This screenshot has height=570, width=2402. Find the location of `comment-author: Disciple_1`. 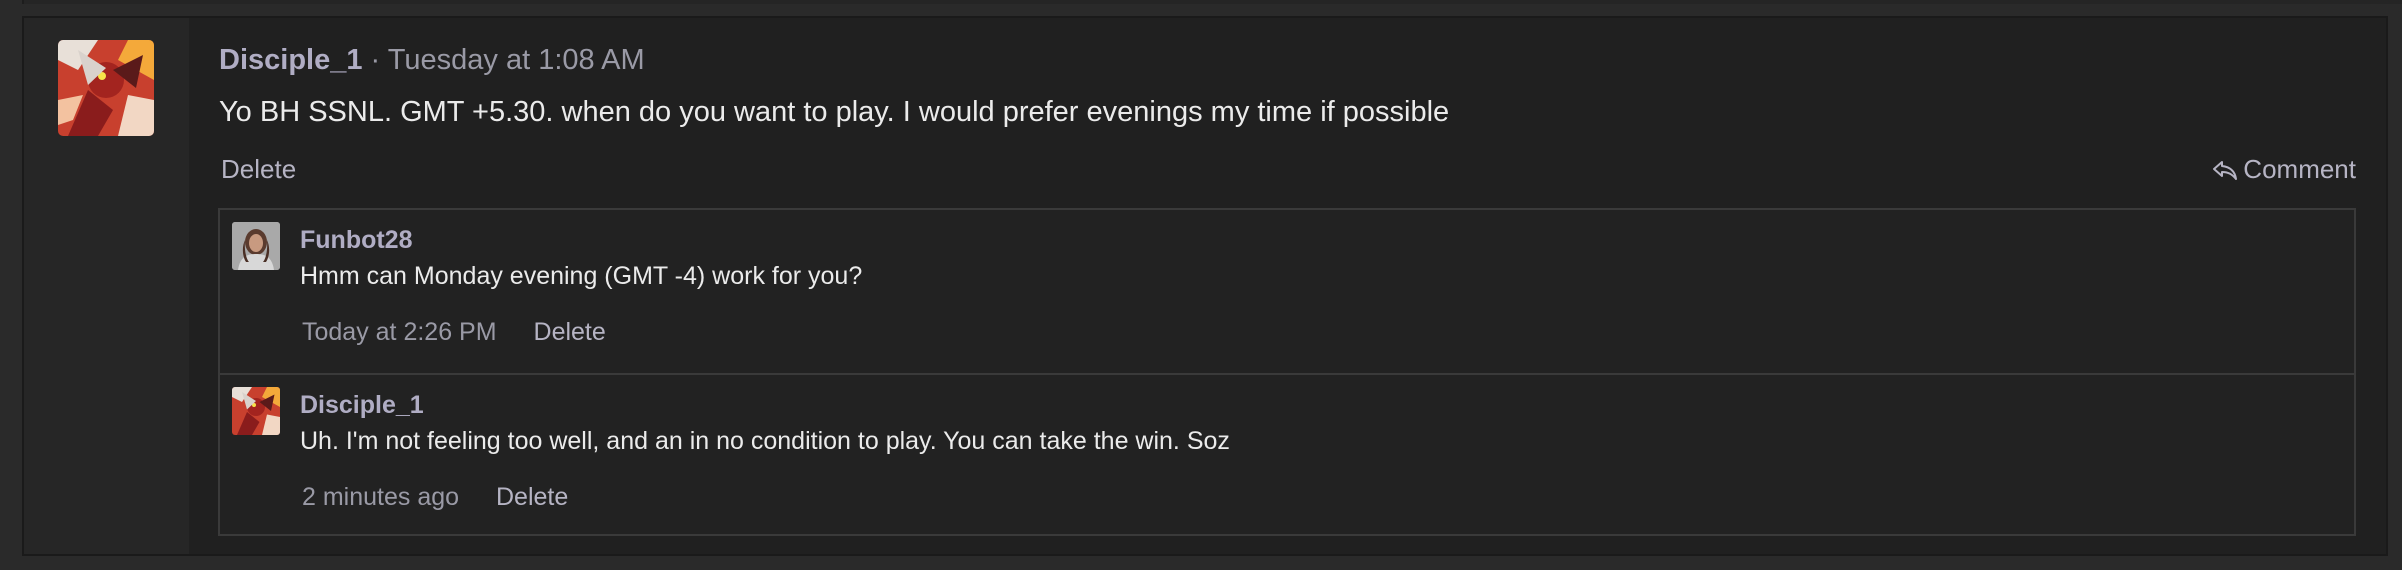

comment-author: Disciple_1 is located at coordinates (362, 405).